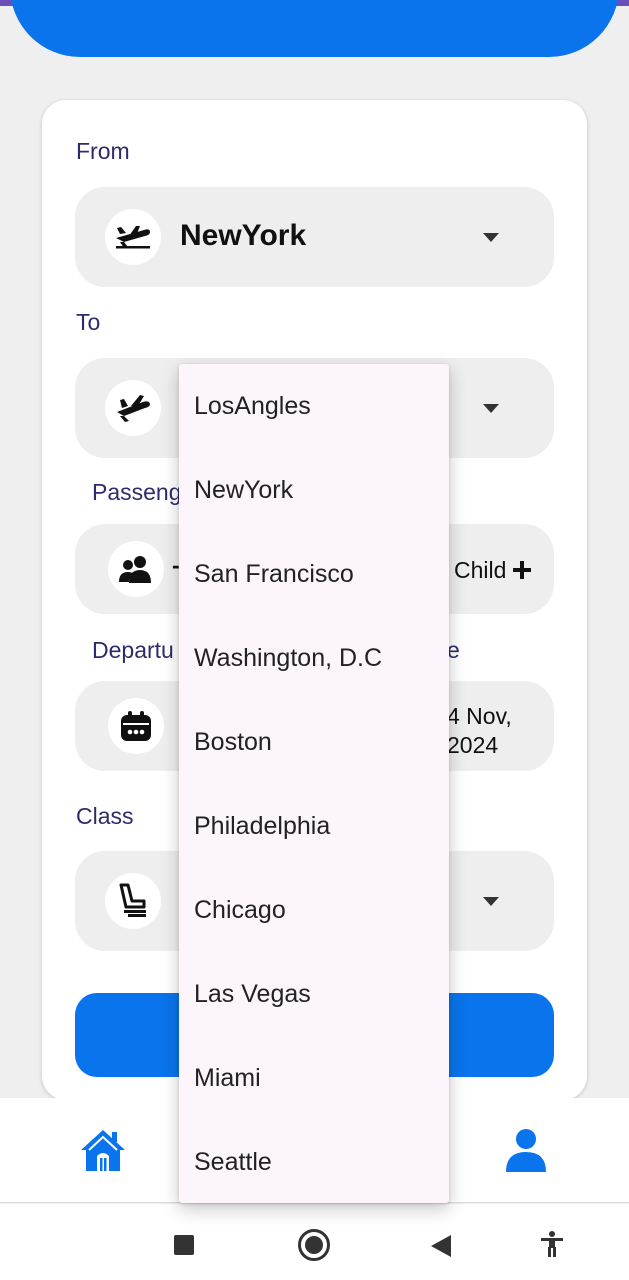 This screenshot has height=1280, width=629. Describe the element at coordinates (136, 569) in the screenshot. I see `people-icon` at that location.